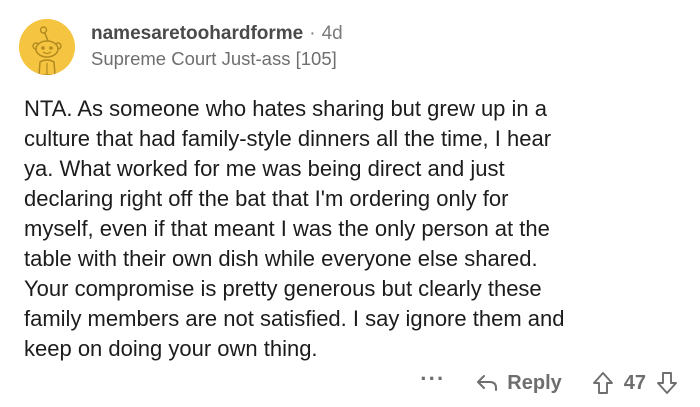  I want to click on vote-count: 47, so click(634, 382).